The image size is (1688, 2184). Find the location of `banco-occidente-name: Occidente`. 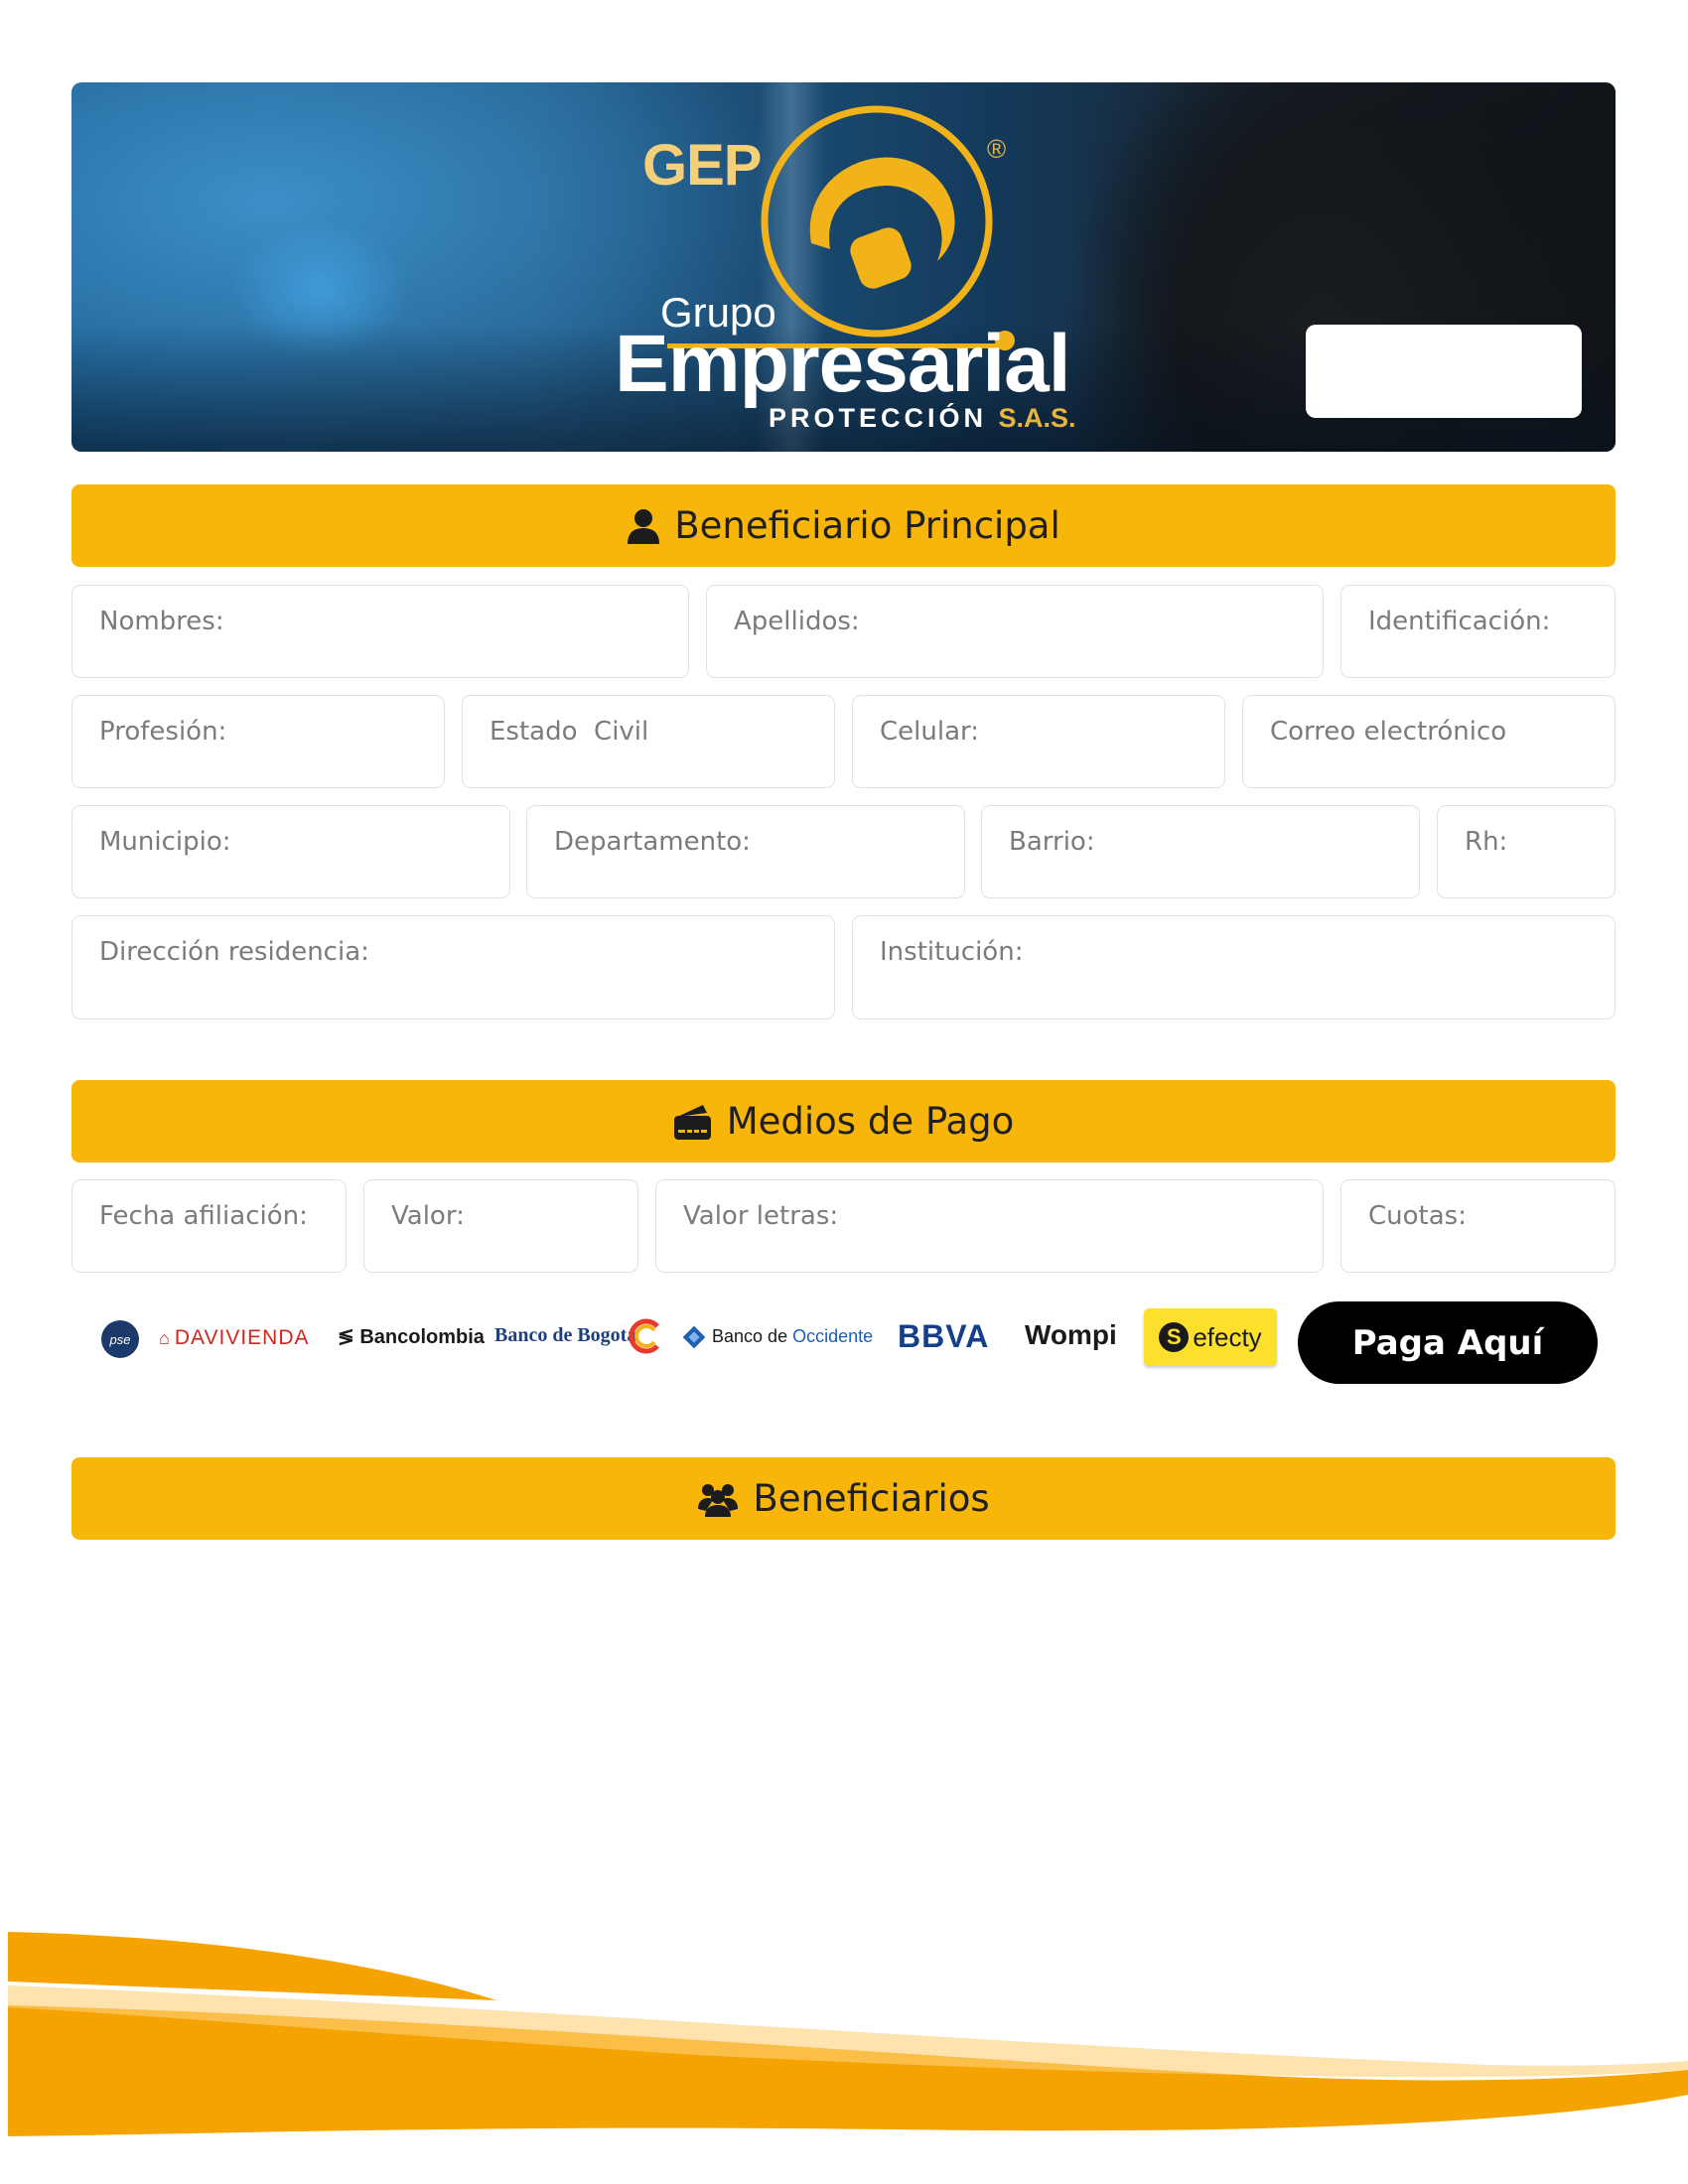

banco-occidente-name: Occidente is located at coordinates (833, 1335).